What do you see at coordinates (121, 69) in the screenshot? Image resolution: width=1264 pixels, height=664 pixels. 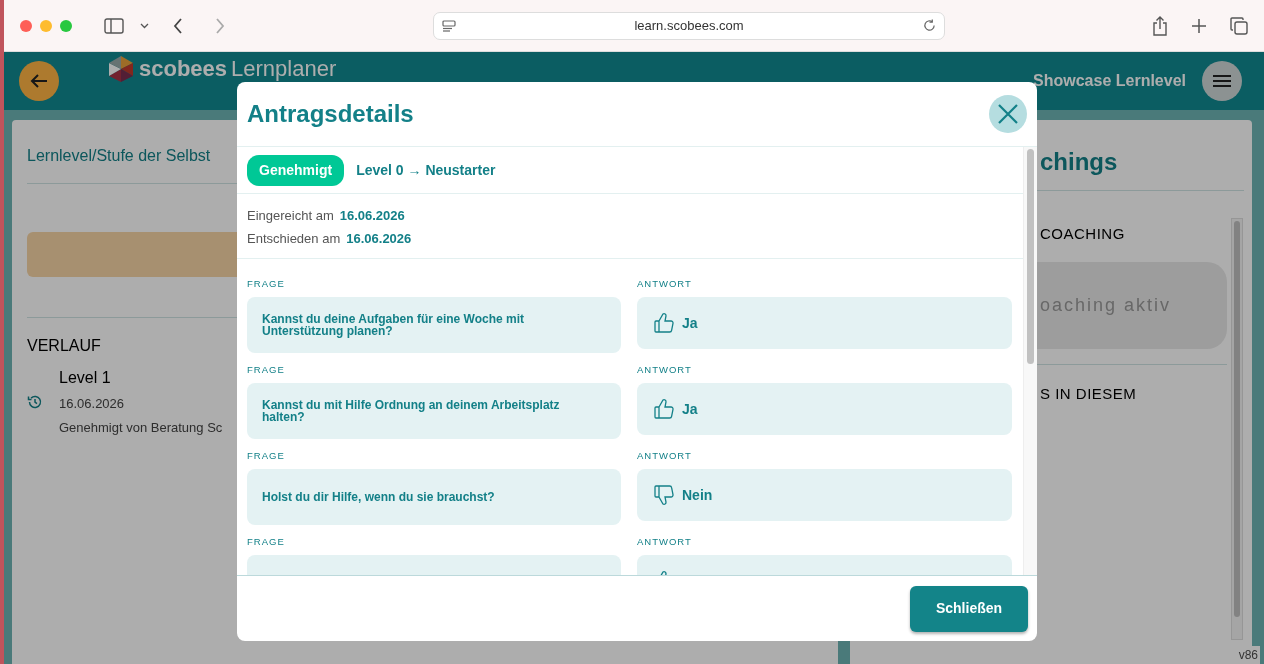 I see `logo-icon` at bounding box center [121, 69].